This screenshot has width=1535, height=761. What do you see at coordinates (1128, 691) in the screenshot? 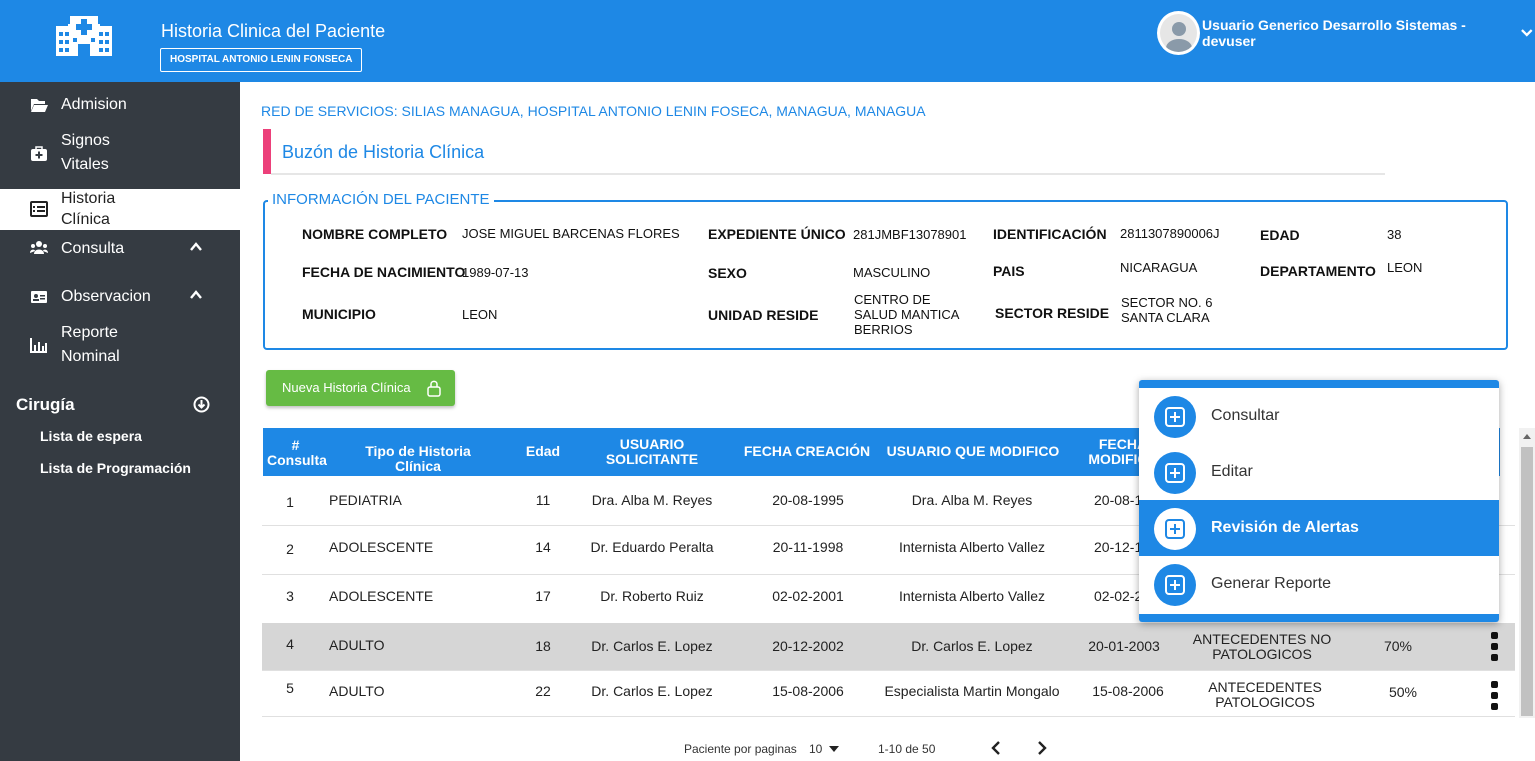
I see `cell-fecha-modifica: 15-08-2006` at bounding box center [1128, 691].